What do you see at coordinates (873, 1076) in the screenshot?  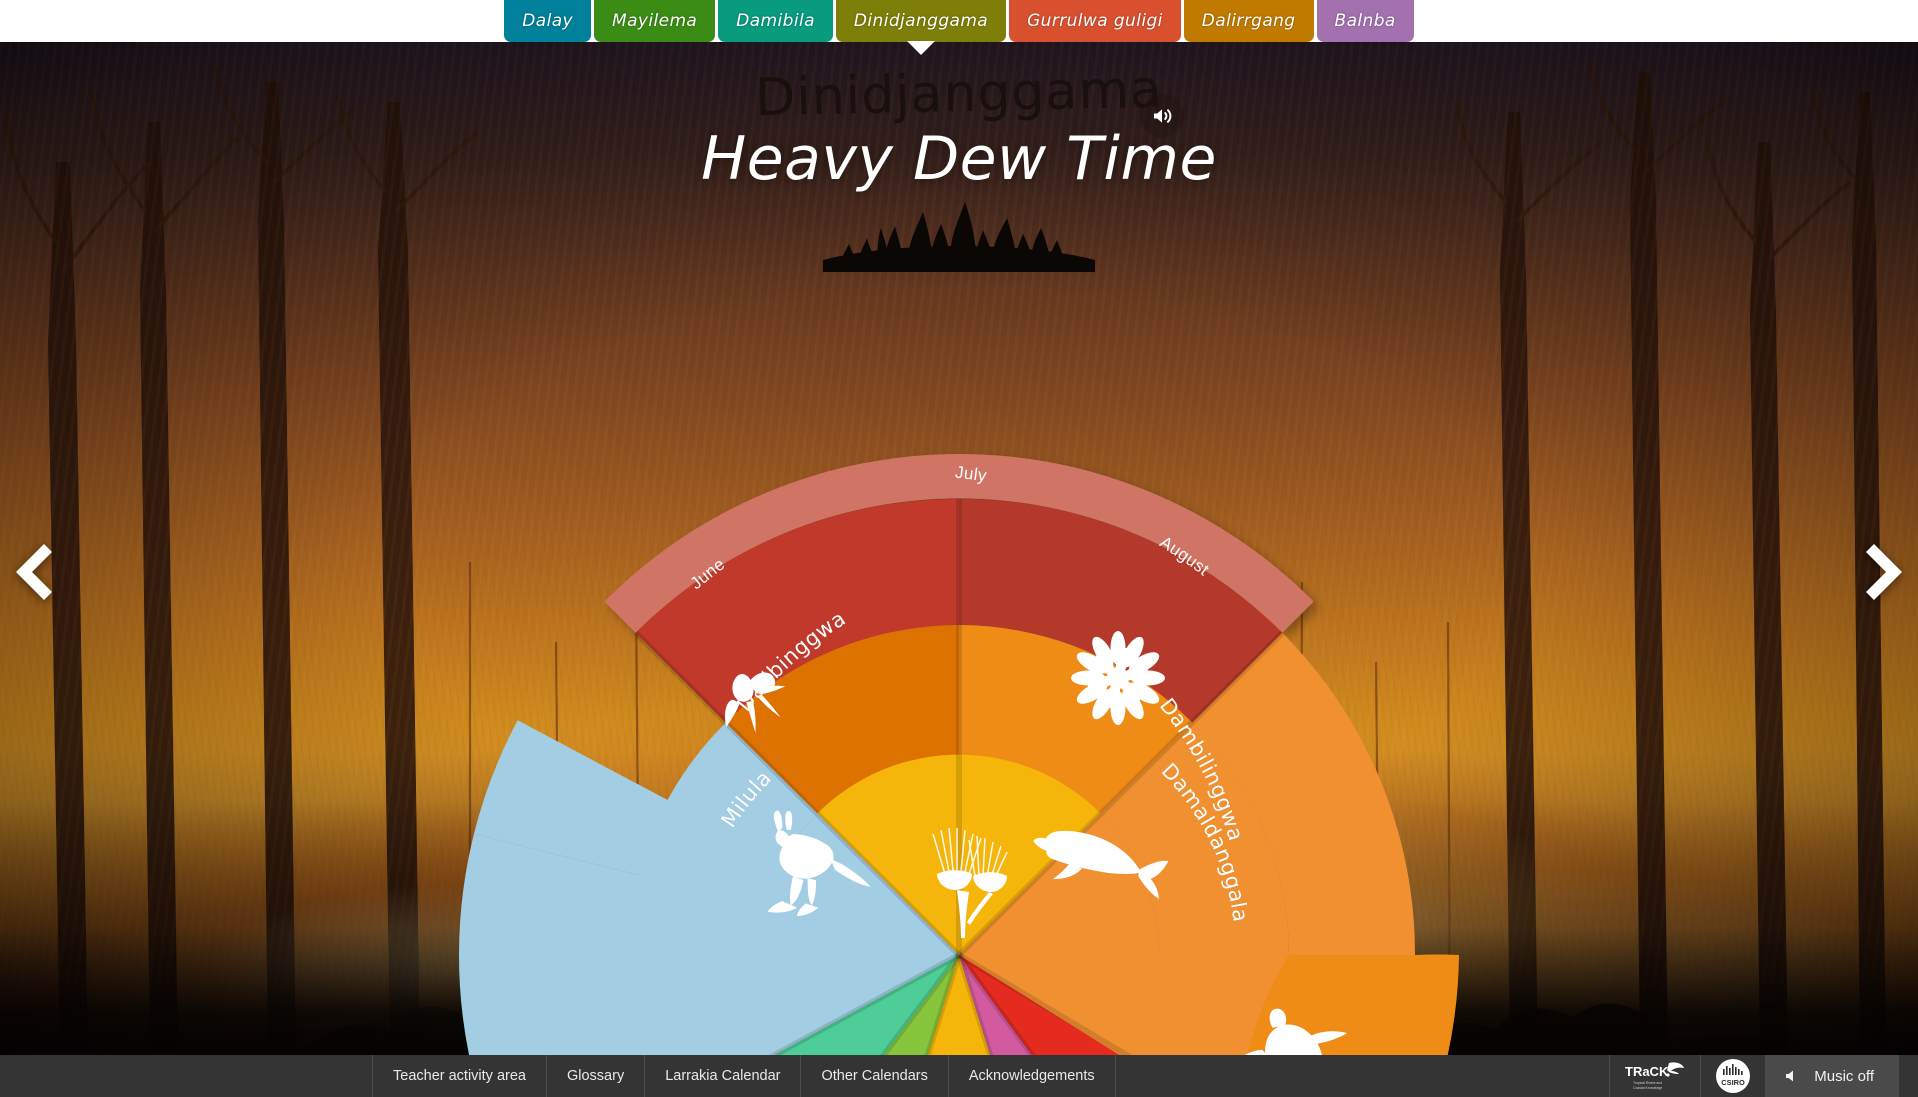 I see `footer-link-other-calendars: Other Calendars` at bounding box center [873, 1076].